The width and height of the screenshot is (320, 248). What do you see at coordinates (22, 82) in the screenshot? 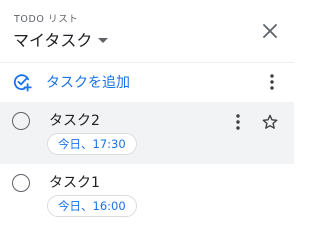
I see `add-task-check-icon` at bounding box center [22, 82].